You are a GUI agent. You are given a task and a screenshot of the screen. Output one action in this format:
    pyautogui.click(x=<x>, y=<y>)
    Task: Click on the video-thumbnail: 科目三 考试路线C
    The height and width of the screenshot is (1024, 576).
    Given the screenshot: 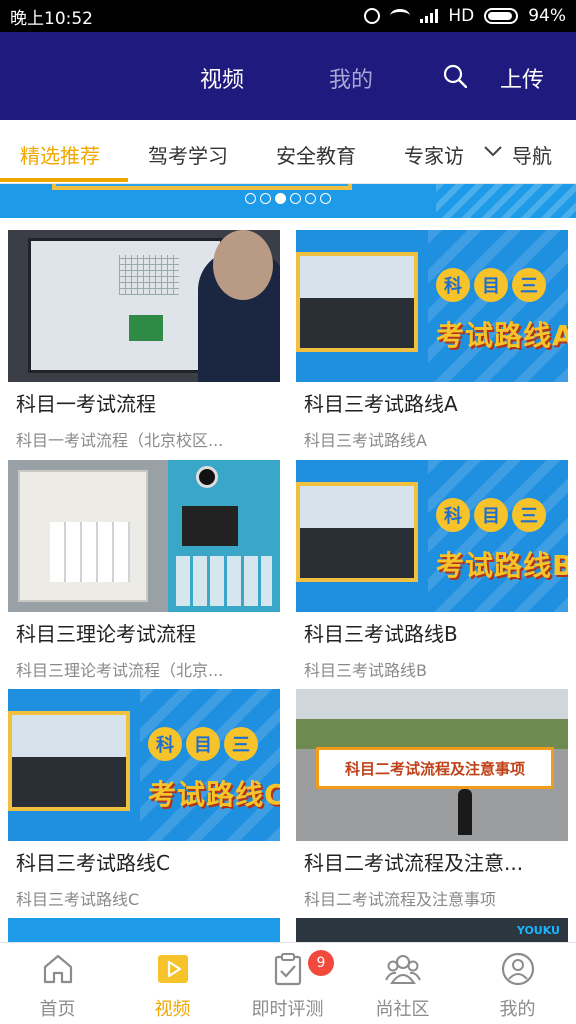 What is the action you would take?
    pyautogui.click(x=144, y=765)
    